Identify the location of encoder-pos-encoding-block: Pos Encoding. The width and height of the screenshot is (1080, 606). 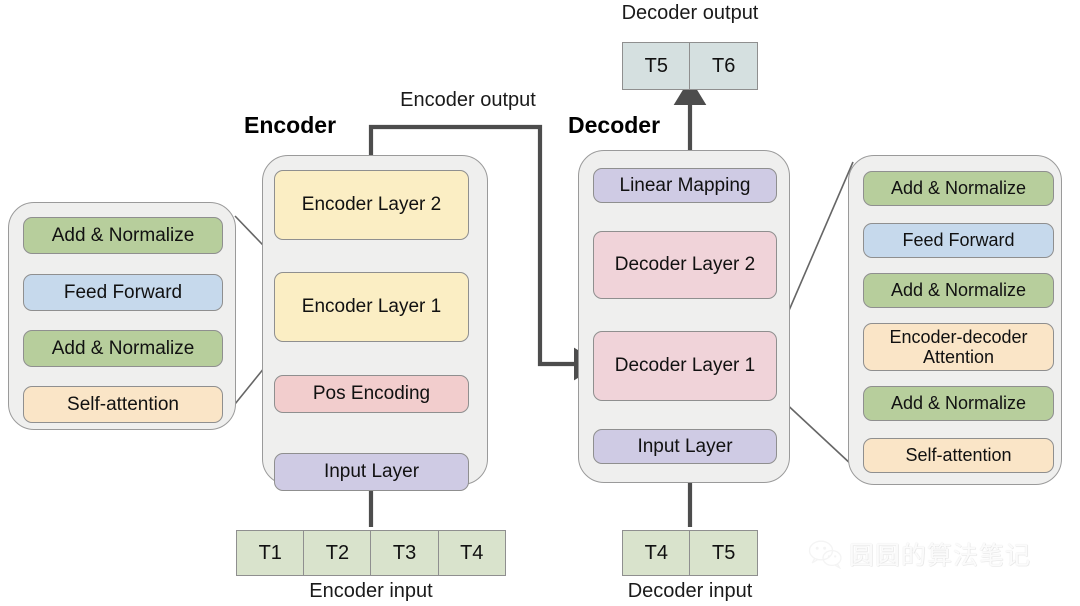
(371, 394).